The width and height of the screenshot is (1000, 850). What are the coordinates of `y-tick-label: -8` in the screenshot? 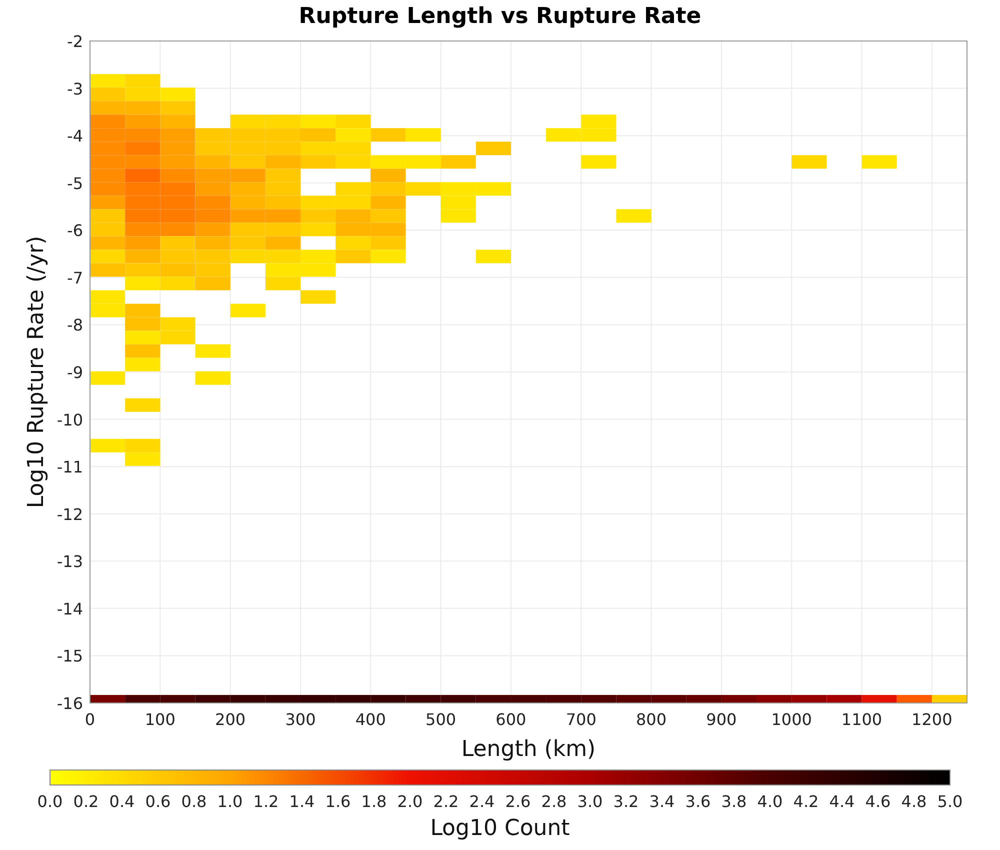 It's located at (75, 325).